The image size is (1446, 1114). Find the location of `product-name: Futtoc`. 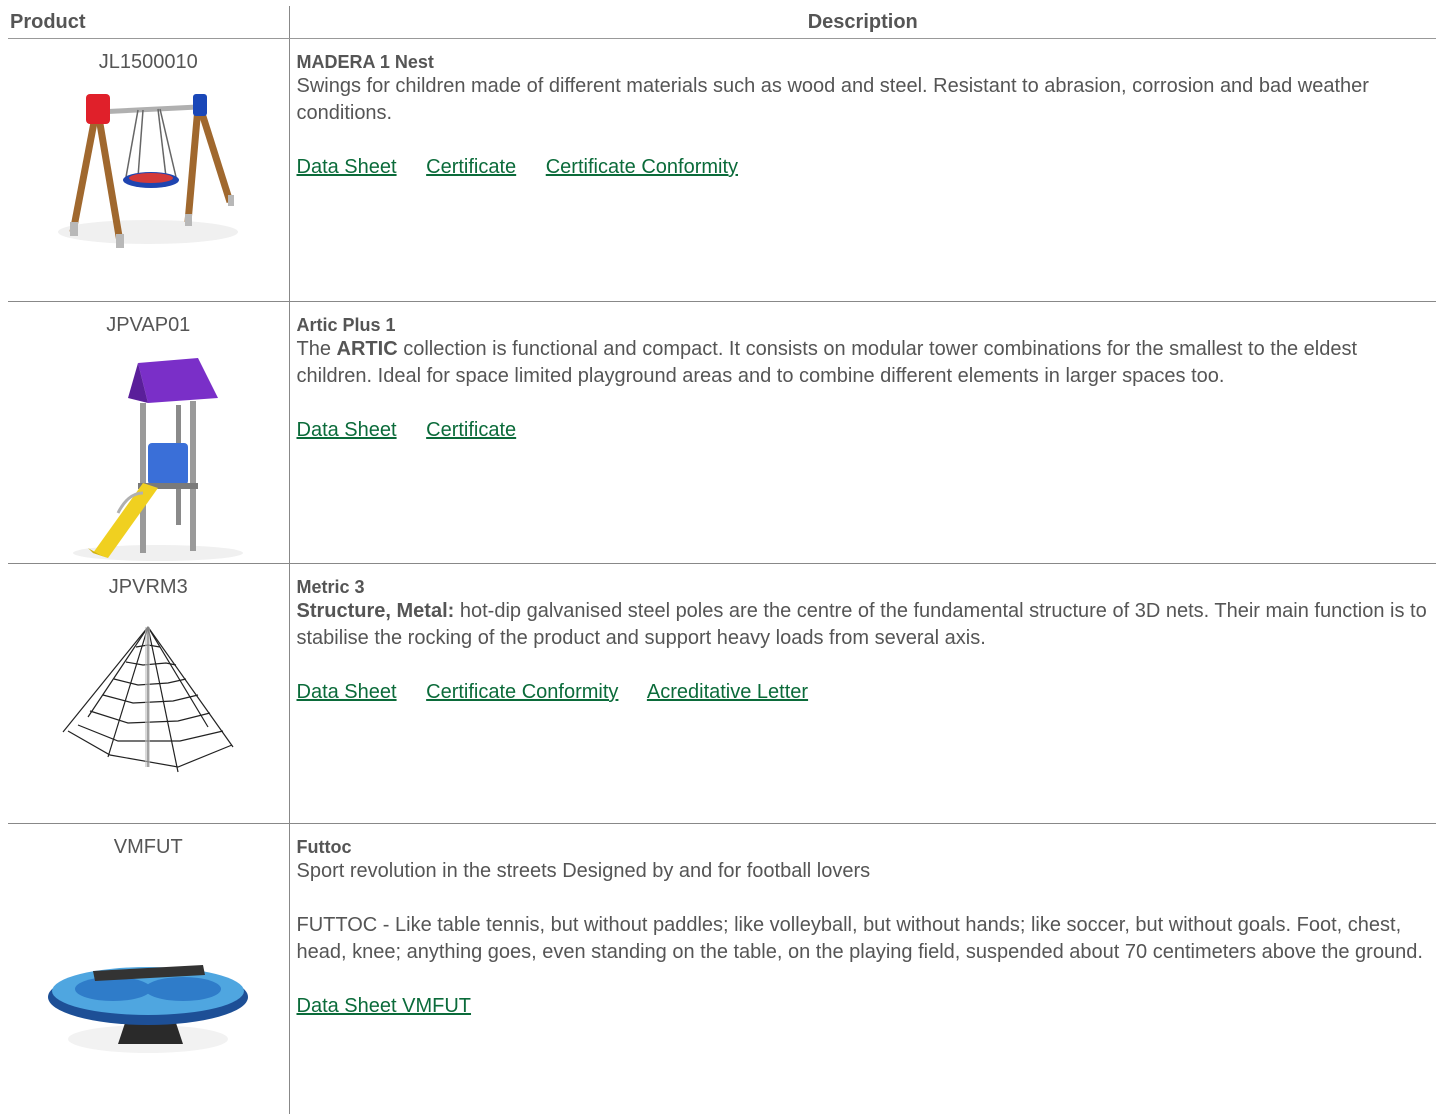

product-name: Futtoc is located at coordinates (324, 847).